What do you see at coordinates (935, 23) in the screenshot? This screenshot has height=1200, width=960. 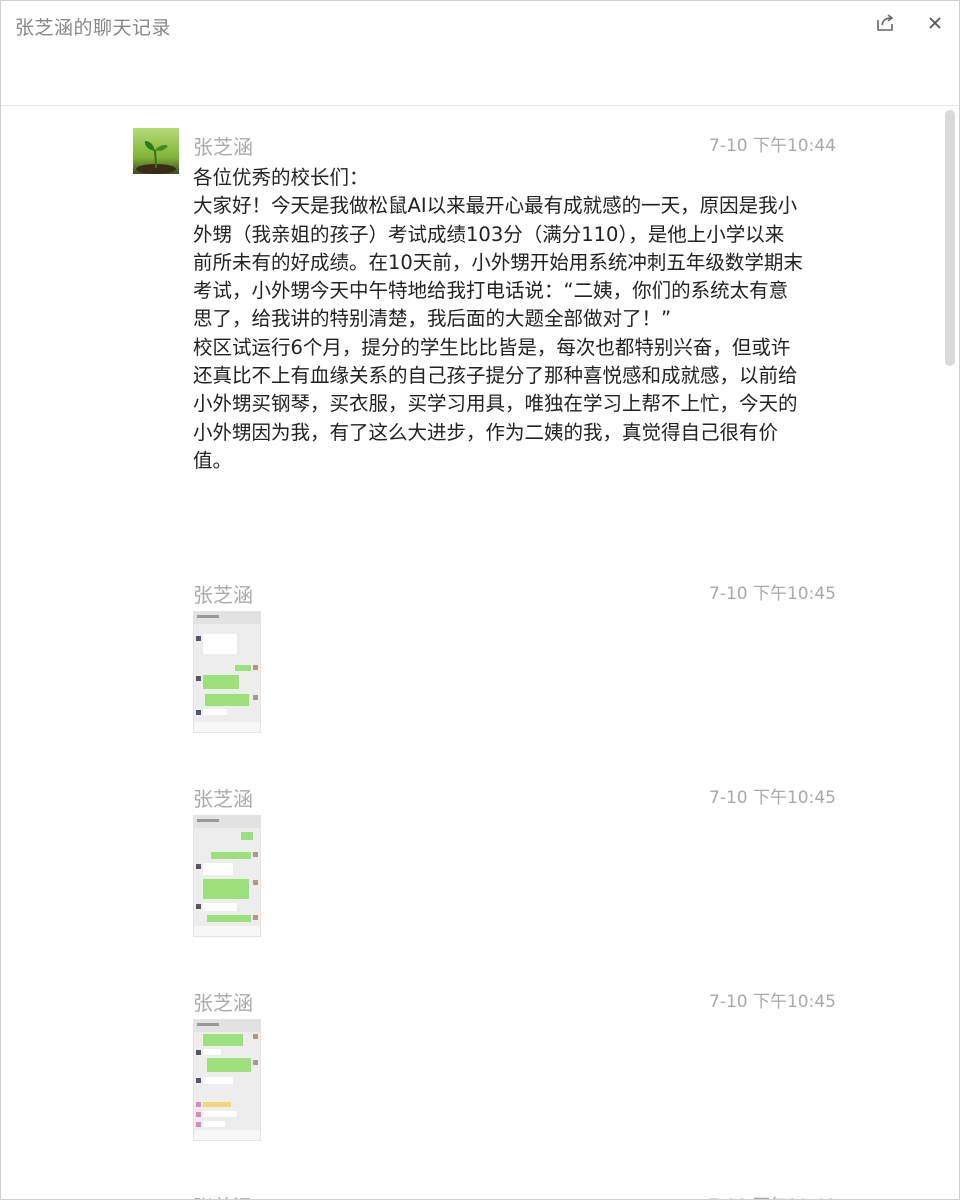 I see `close-icon` at bounding box center [935, 23].